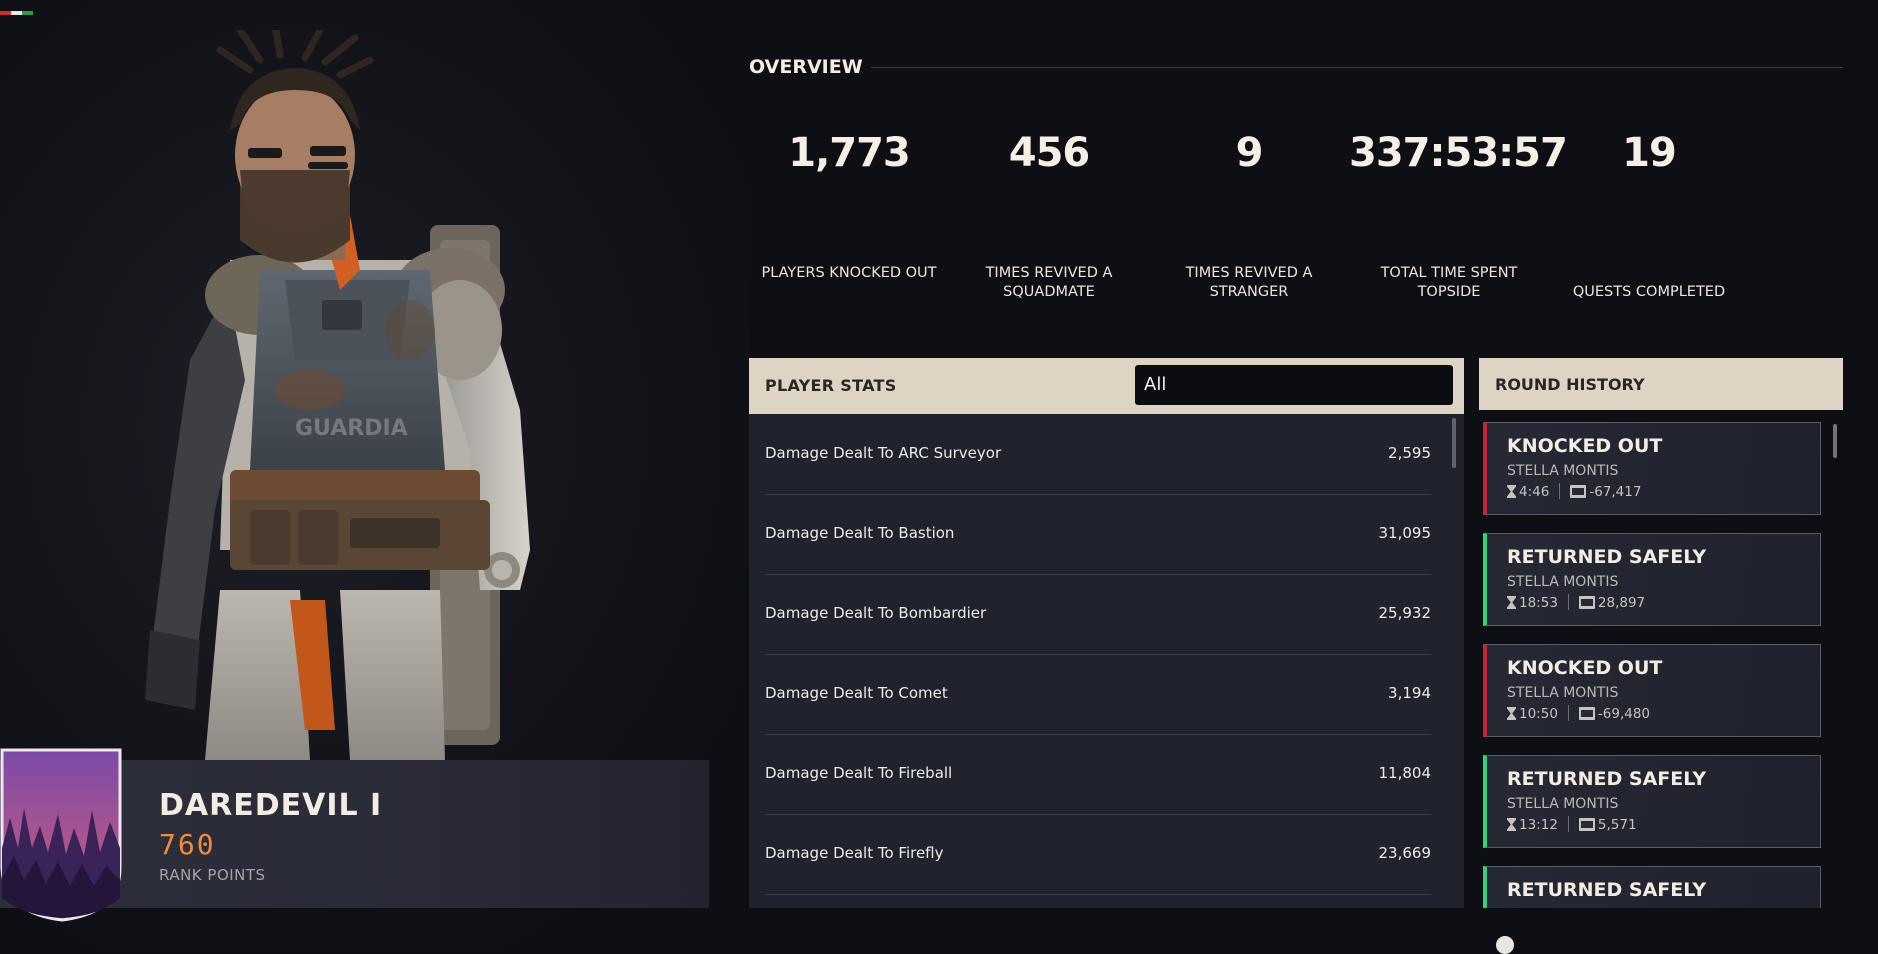 Image resolution: width=1878 pixels, height=954 pixels. Describe the element at coordinates (1458, 215) in the screenshot. I see `stat-time-topside: 337:53:57 TOTAL TIME SPENT TOPSIDE` at that location.